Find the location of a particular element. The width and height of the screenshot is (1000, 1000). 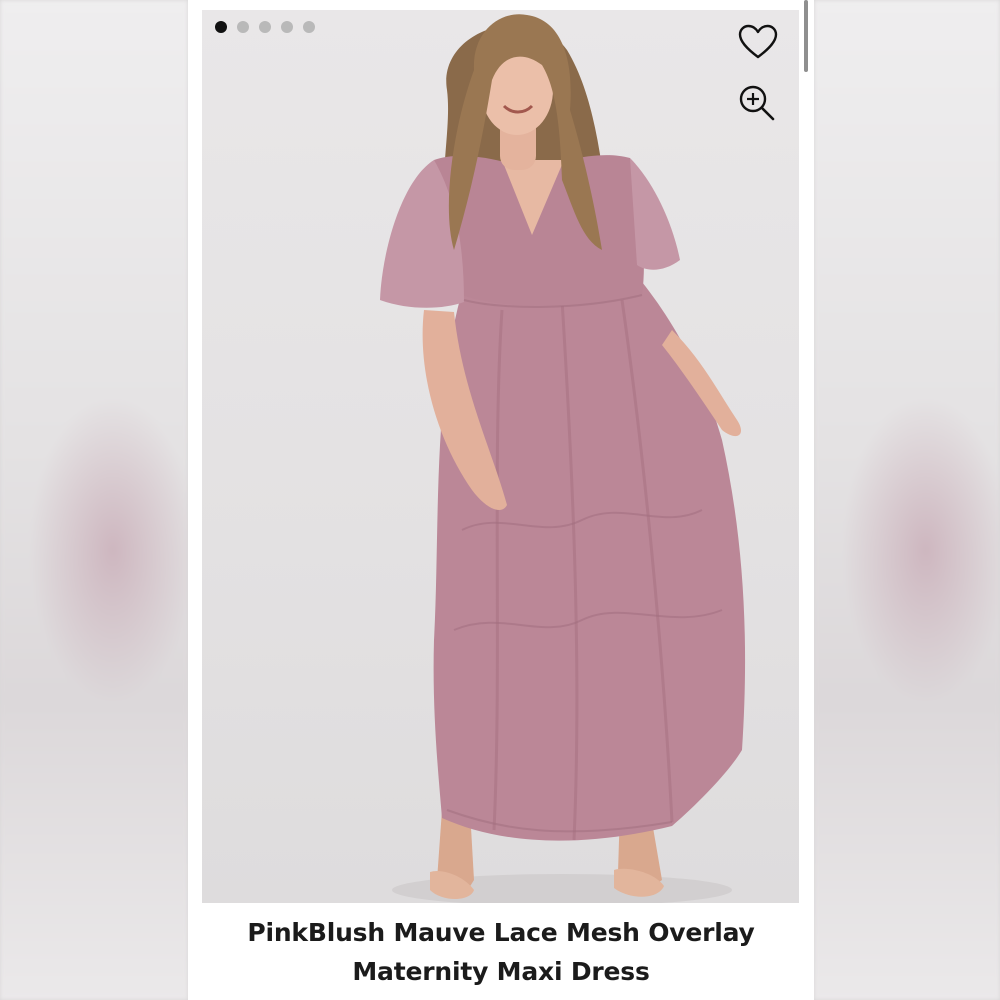

carousel-indicator is located at coordinates (265, 27).